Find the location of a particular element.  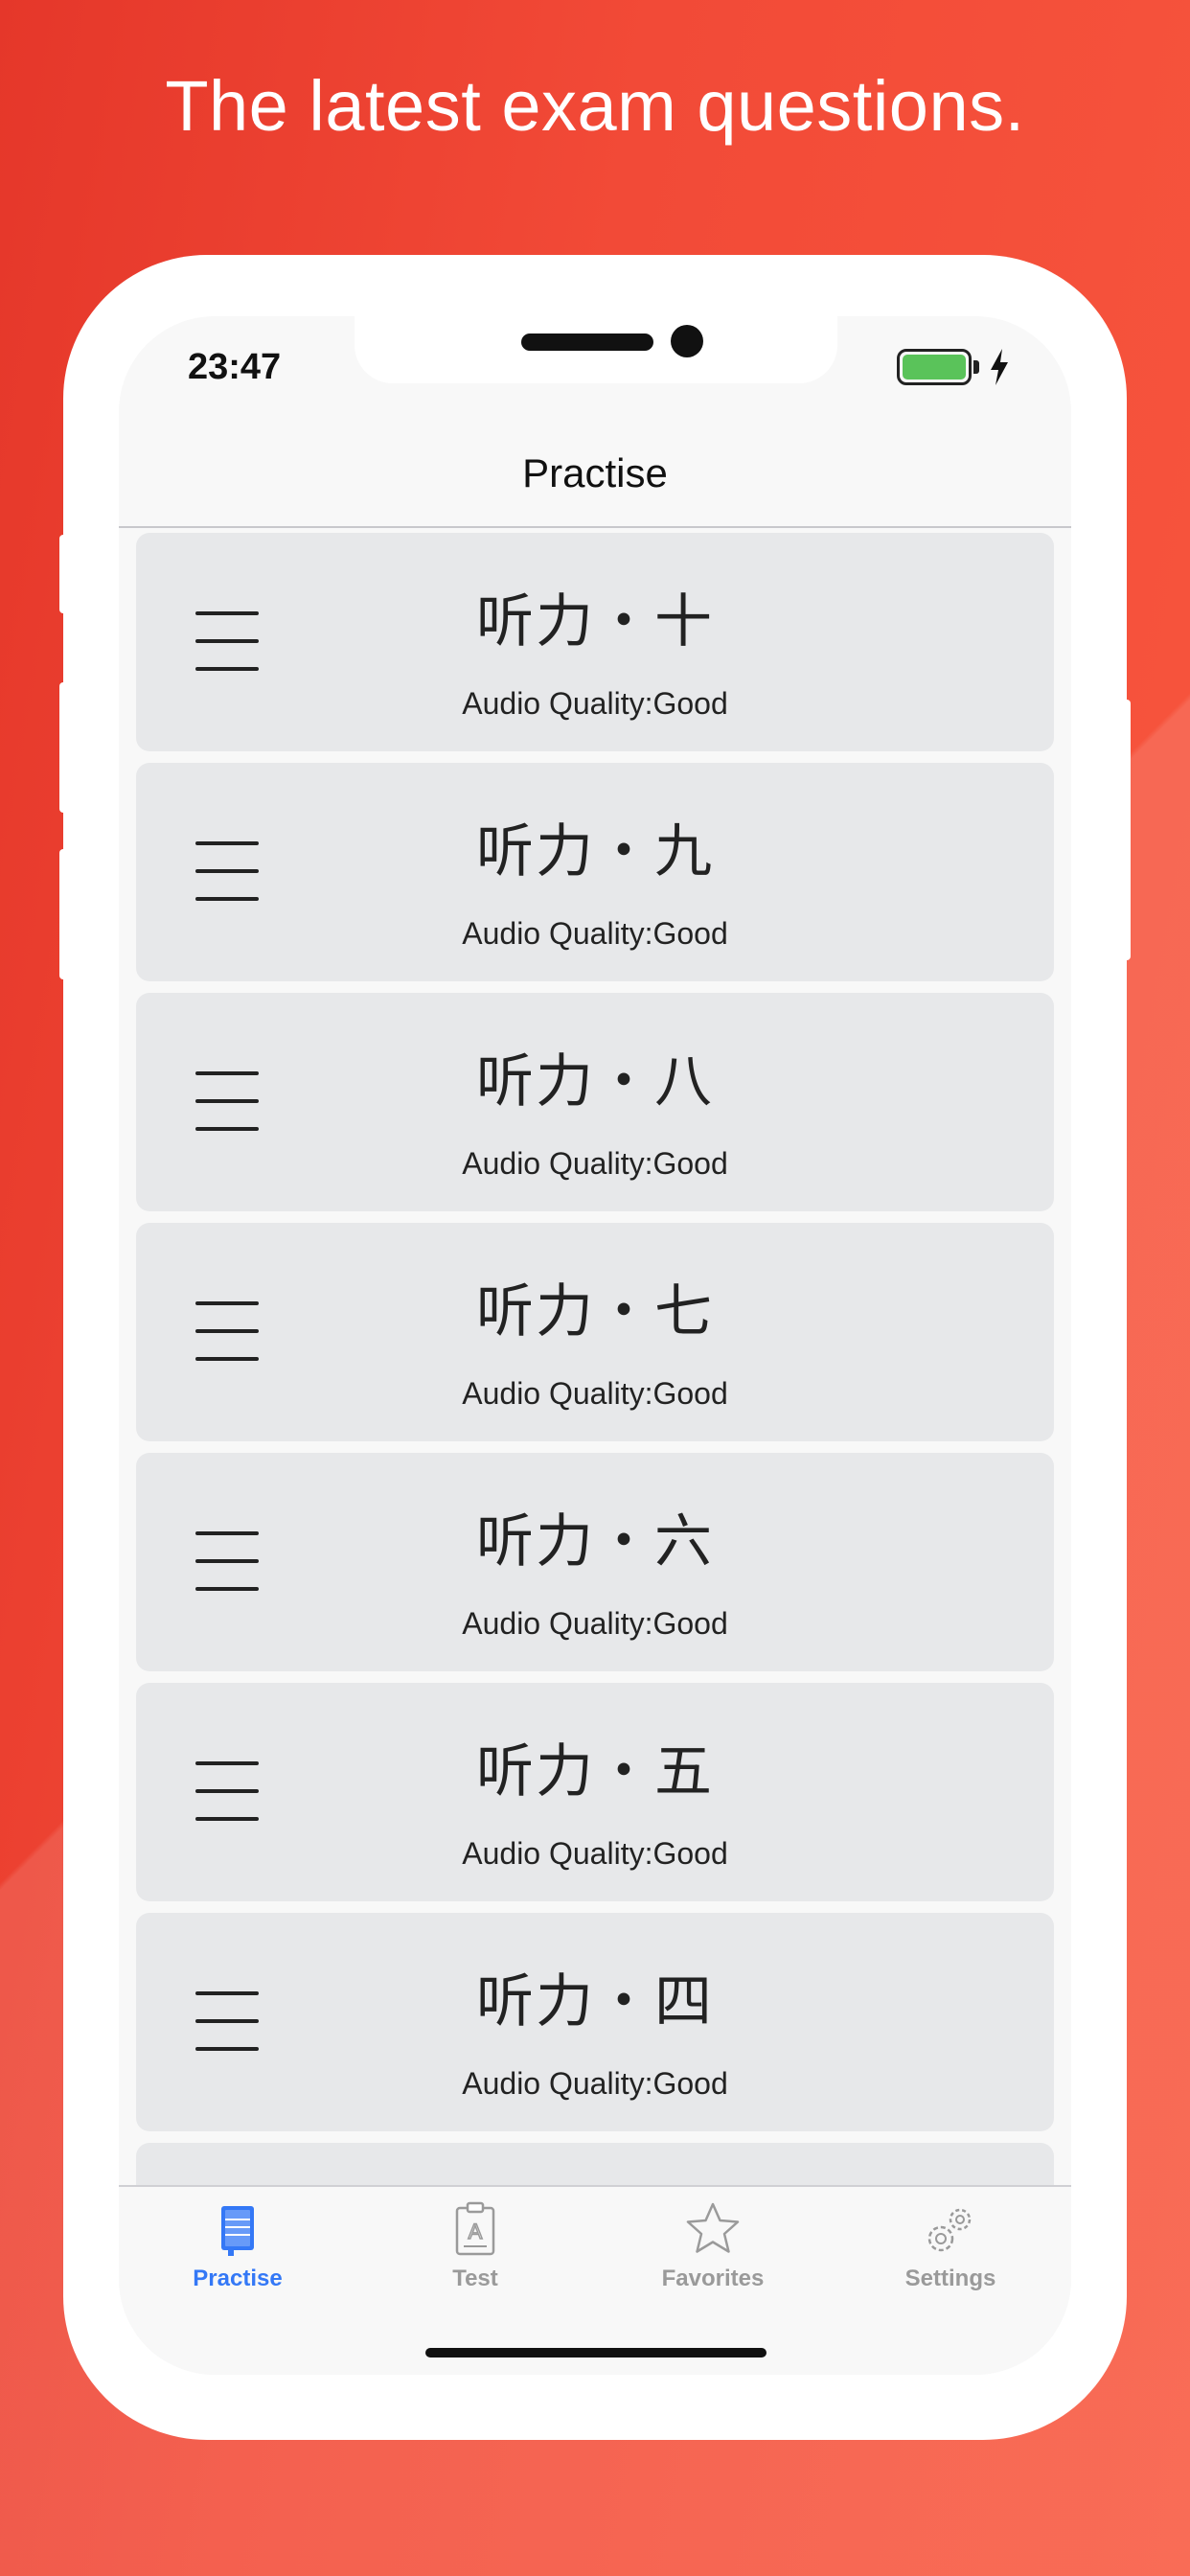

tab-label: Favorites is located at coordinates (713, 2278).